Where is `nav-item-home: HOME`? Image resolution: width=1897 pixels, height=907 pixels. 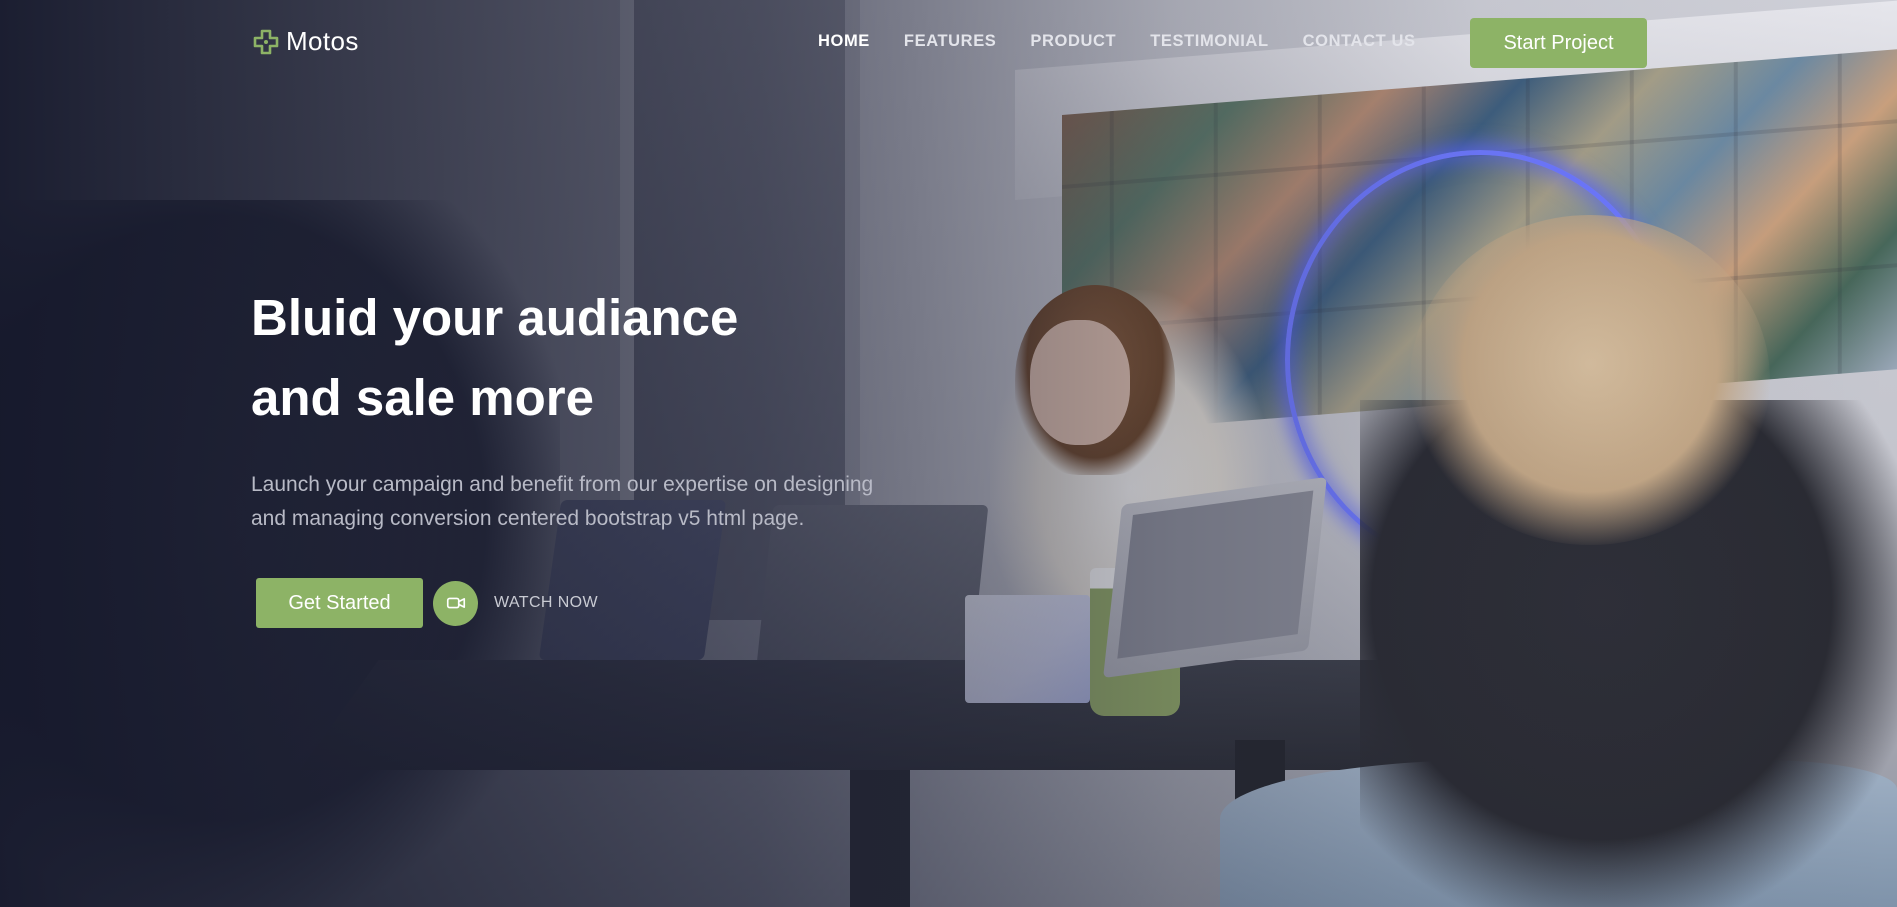
nav-item-home: HOME is located at coordinates (844, 41).